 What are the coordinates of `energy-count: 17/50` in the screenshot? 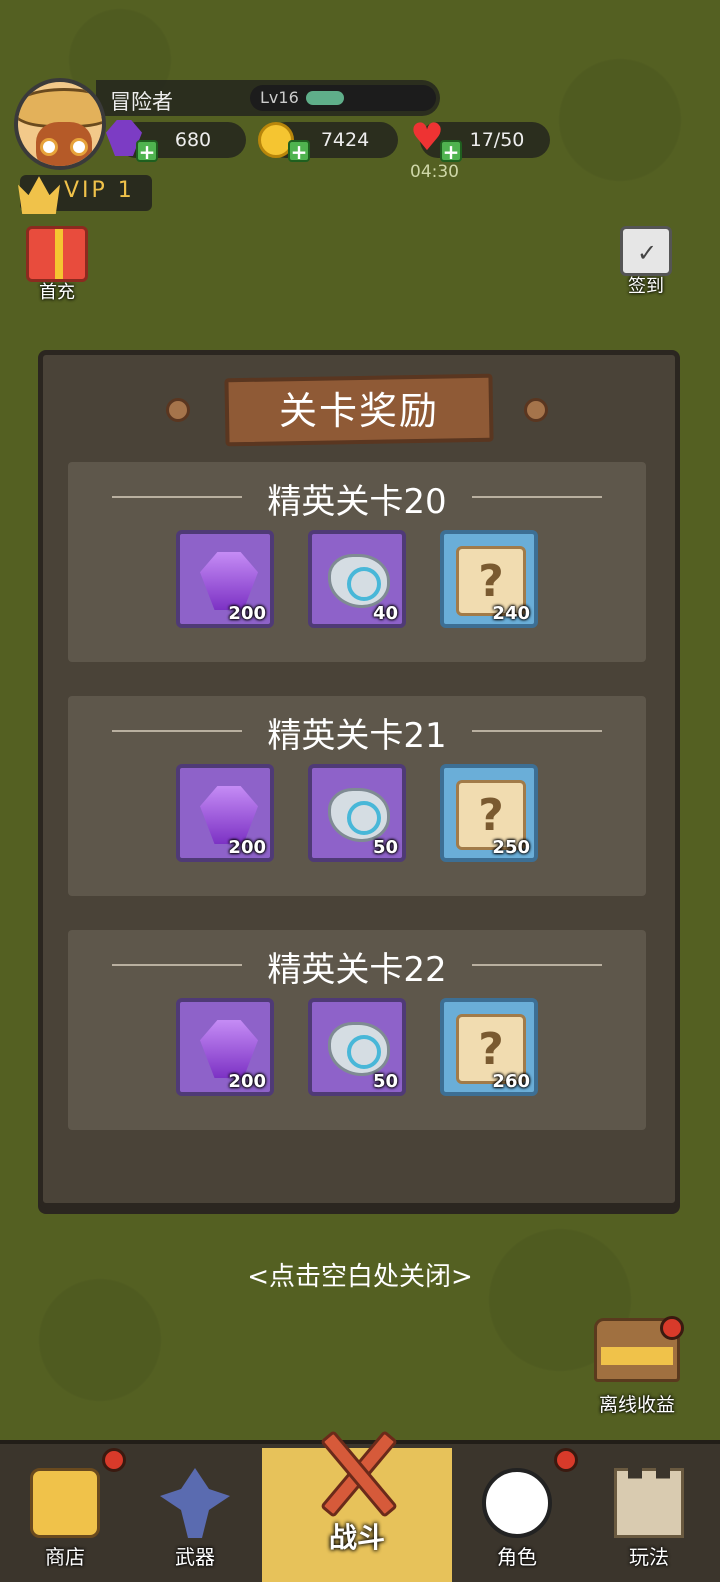 It's located at (497, 140).